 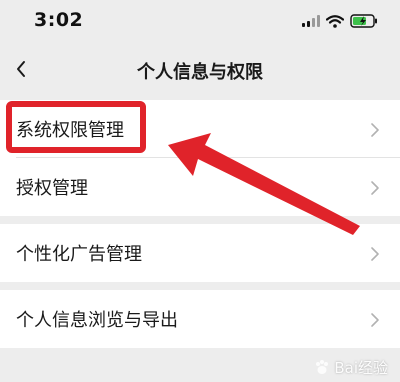 What do you see at coordinates (79, 254) in the screenshot?
I see `list-item-label: 个性化广告管理` at bounding box center [79, 254].